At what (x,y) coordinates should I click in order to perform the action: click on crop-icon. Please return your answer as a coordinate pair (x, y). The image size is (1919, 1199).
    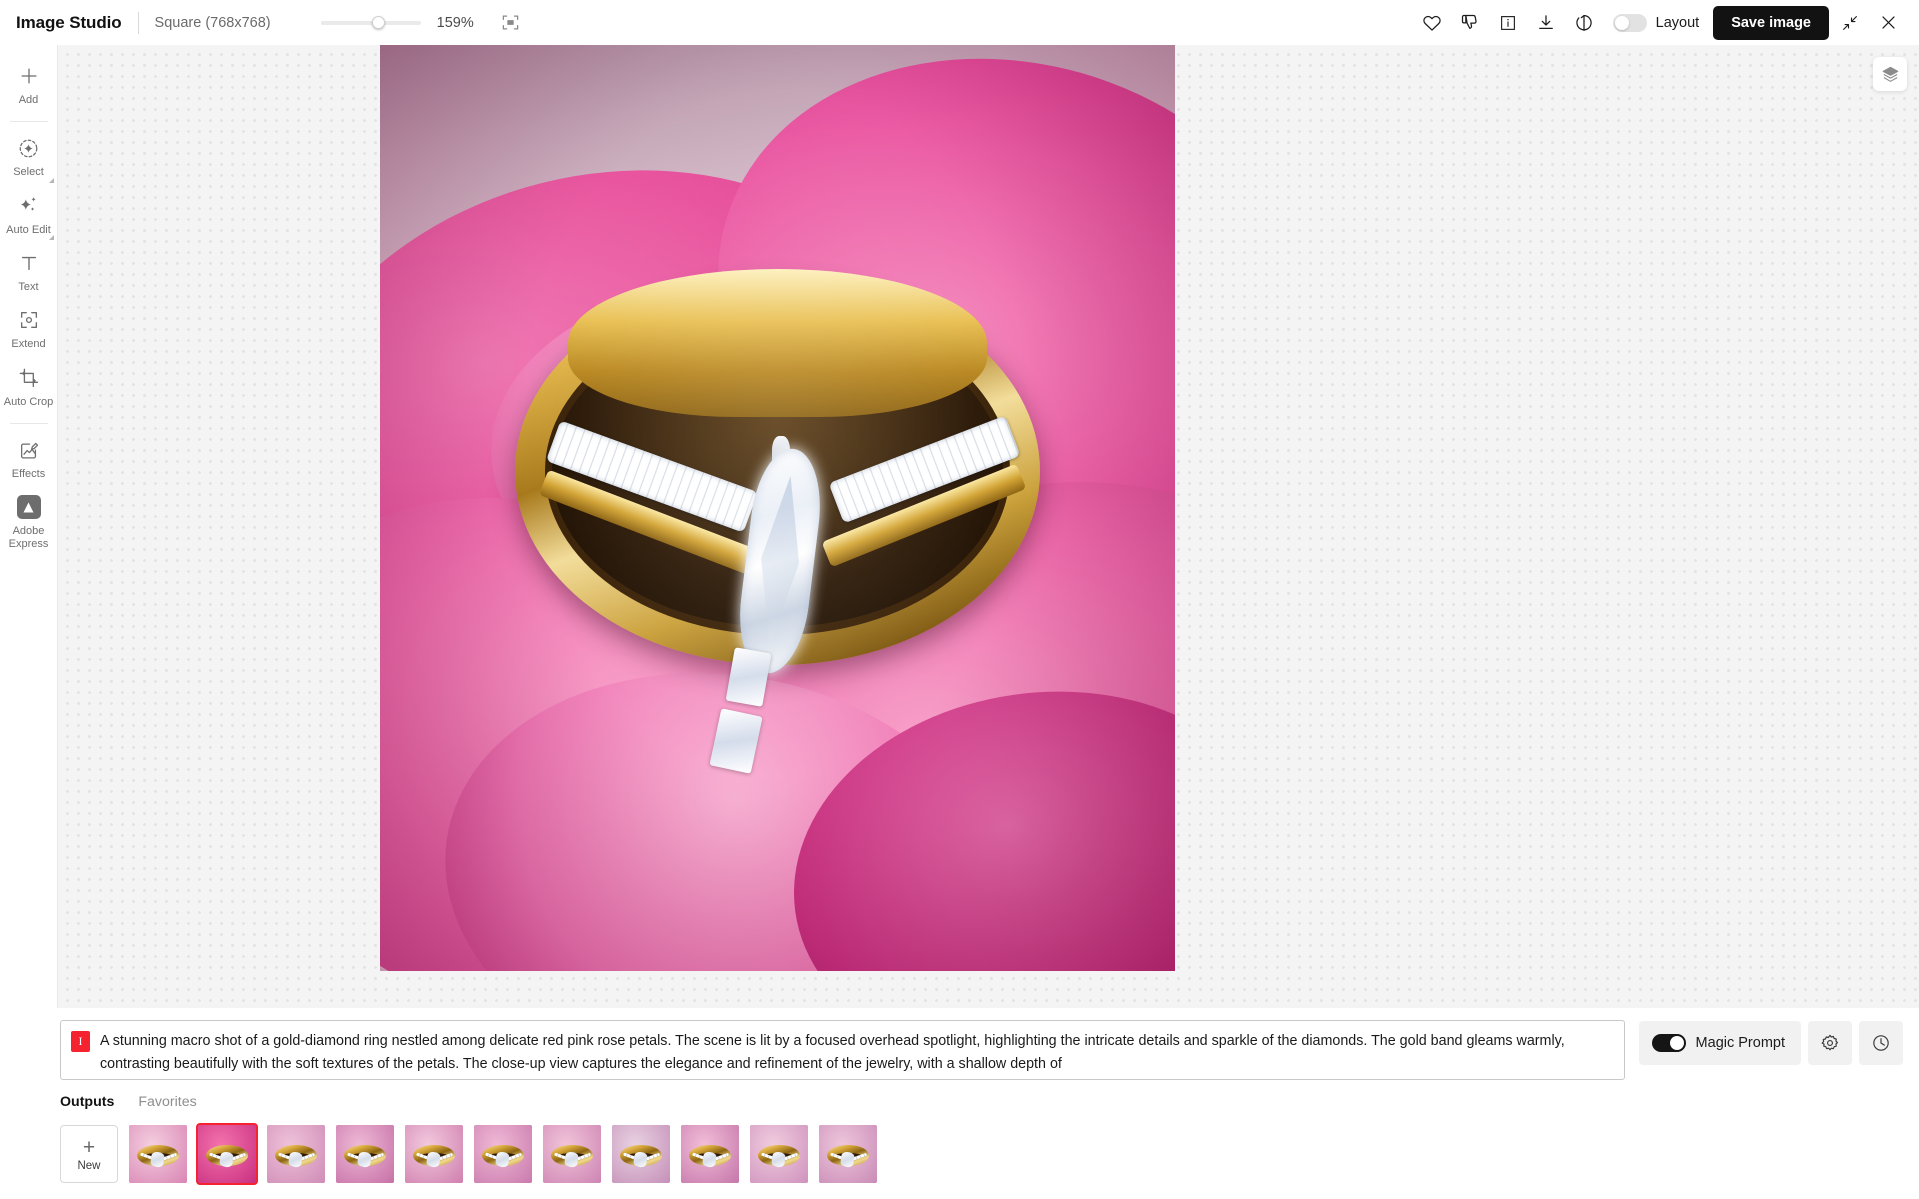
    Looking at the image, I should click on (29, 378).